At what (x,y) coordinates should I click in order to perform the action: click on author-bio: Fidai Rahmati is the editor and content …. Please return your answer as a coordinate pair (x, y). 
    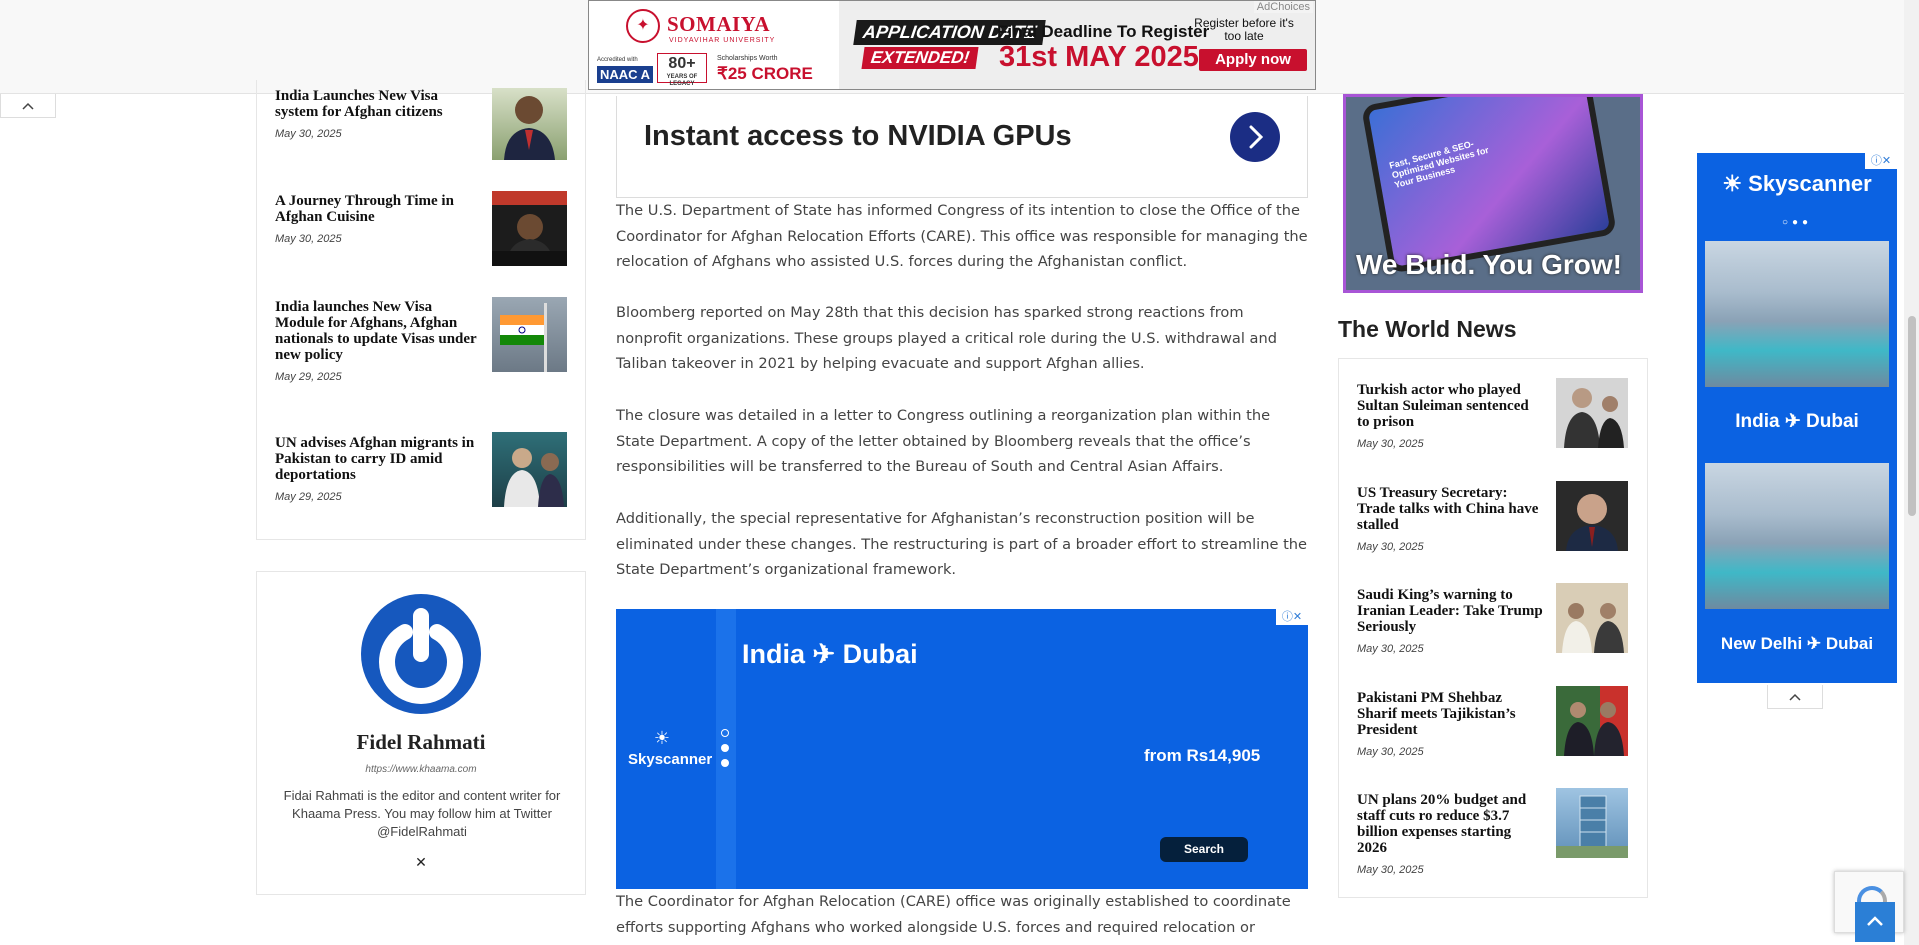
    Looking at the image, I should click on (422, 813).